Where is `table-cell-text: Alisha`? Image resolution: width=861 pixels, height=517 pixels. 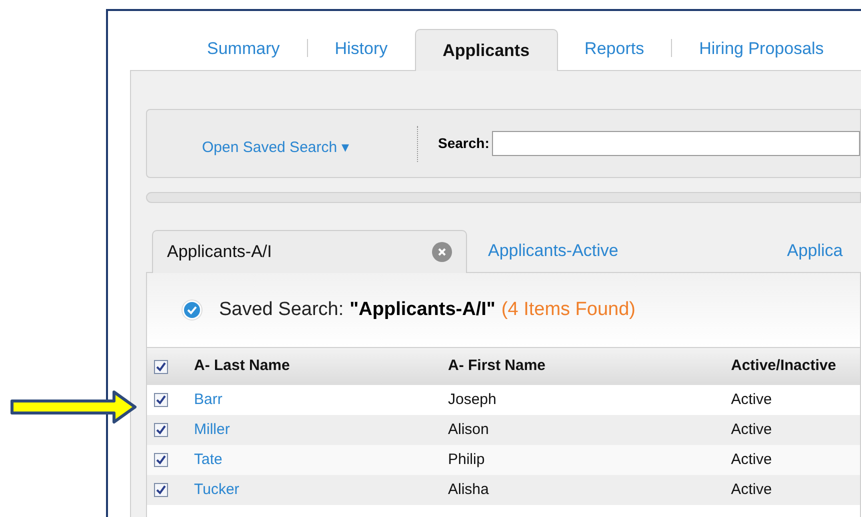
table-cell-text: Alisha is located at coordinates (469, 490).